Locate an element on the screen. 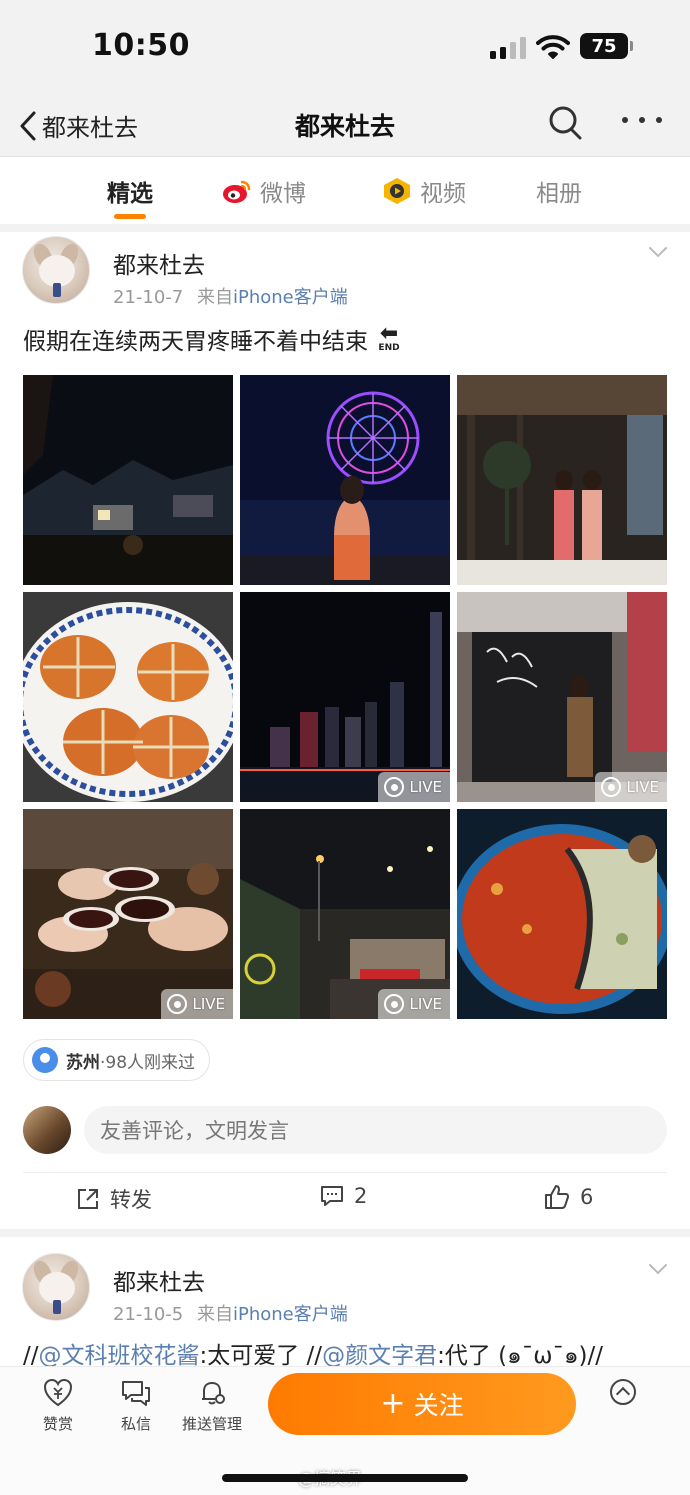 This screenshot has width=690, height=1495. tab-weibo-label: 微博 is located at coordinates (283, 194).